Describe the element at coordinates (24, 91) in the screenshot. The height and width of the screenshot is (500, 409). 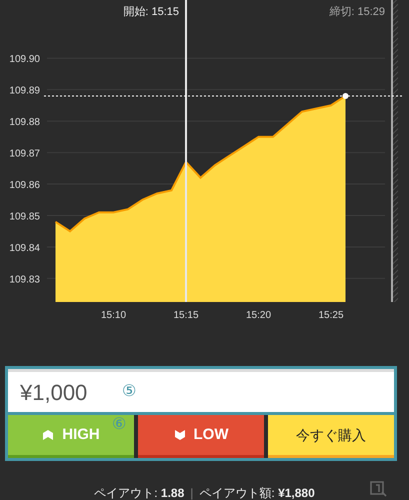
I see `y-axis-label: 109.89` at that location.